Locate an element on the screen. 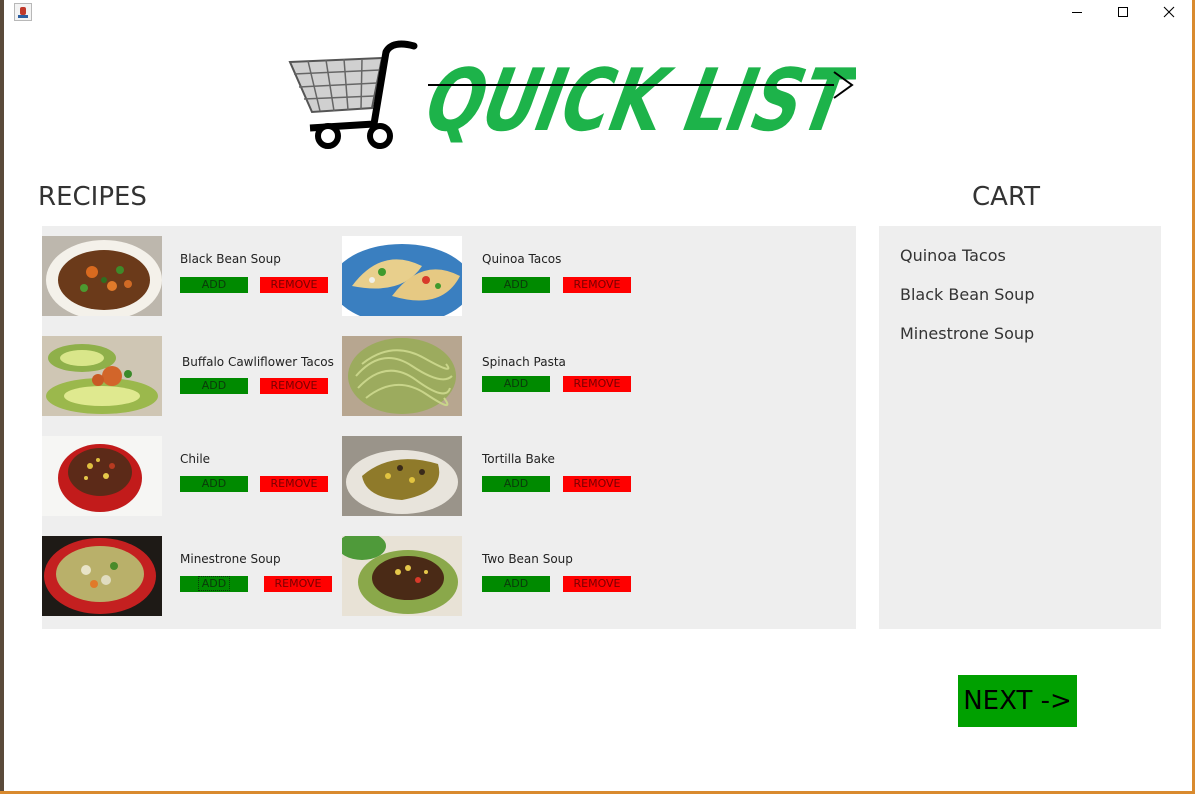 The height and width of the screenshot is (794, 1195). minimize-icon is located at coordinates (1077, 12).